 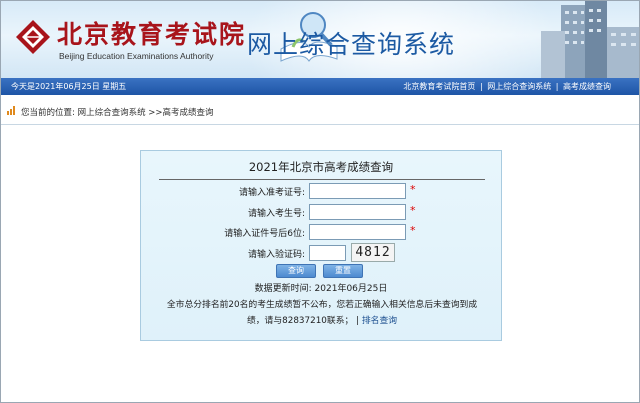 I want to click on id-last6-input, so click(x=357, y=232).